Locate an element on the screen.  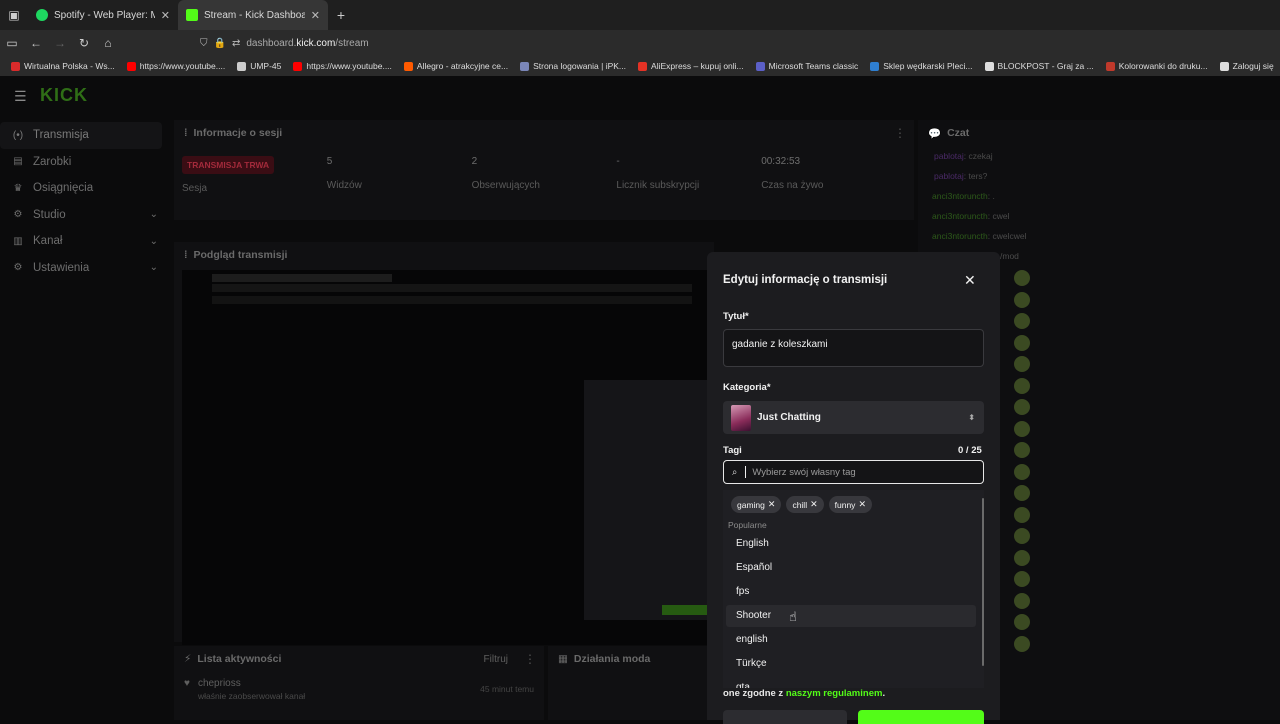
rules-link: naszym regulaminem is located at coordinates (834, 693).